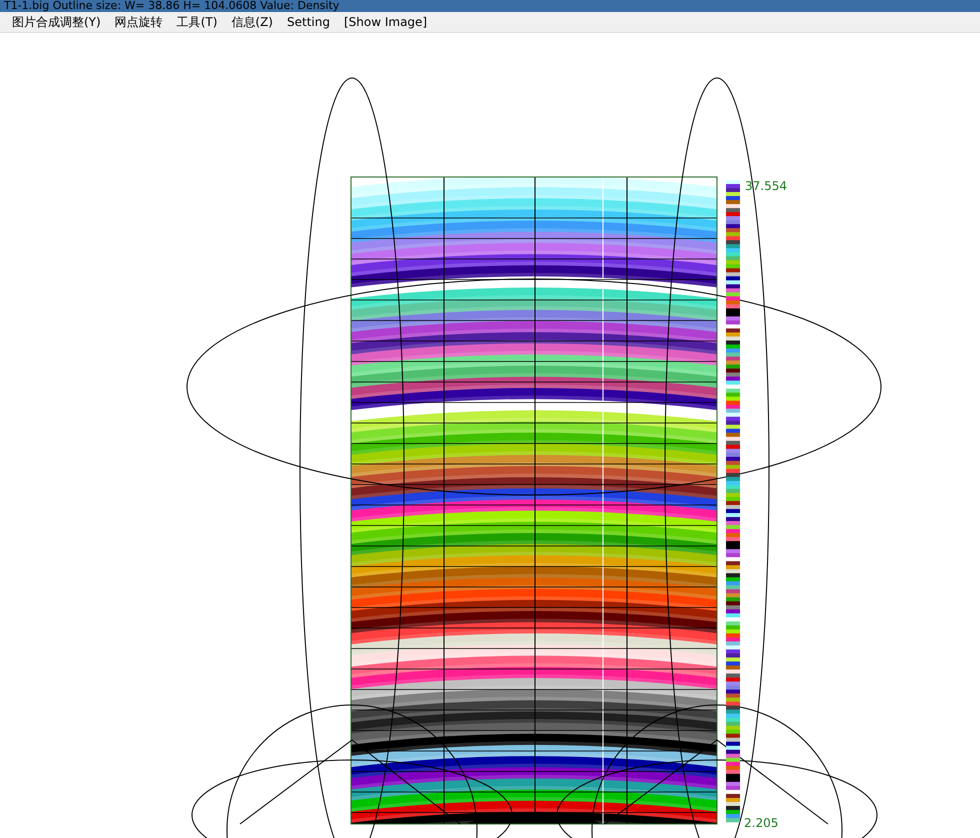 This screenshot has height=838, width=980. Describe the element at coordinates (761, 823) in the screenshot. I see `legend-min-label: 2.205` at that location.